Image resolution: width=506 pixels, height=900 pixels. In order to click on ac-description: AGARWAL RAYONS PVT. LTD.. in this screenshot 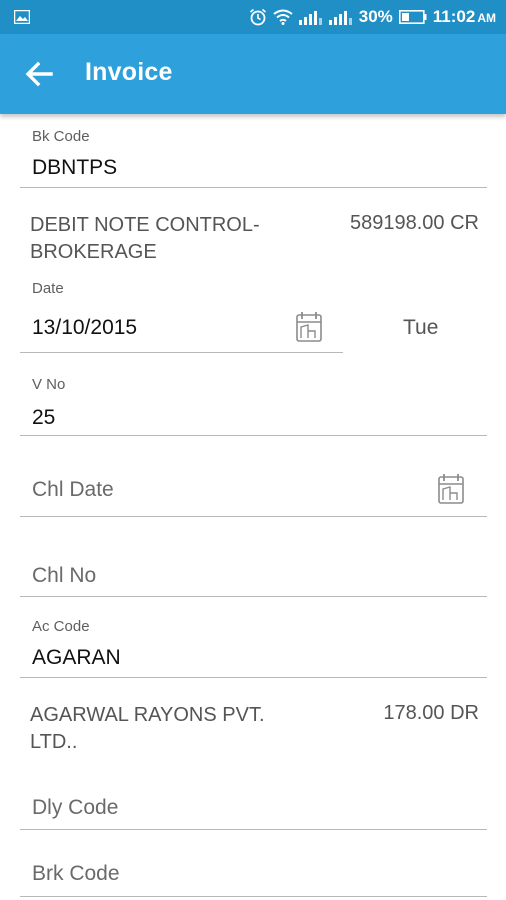, I will do `click(175, 729)`.